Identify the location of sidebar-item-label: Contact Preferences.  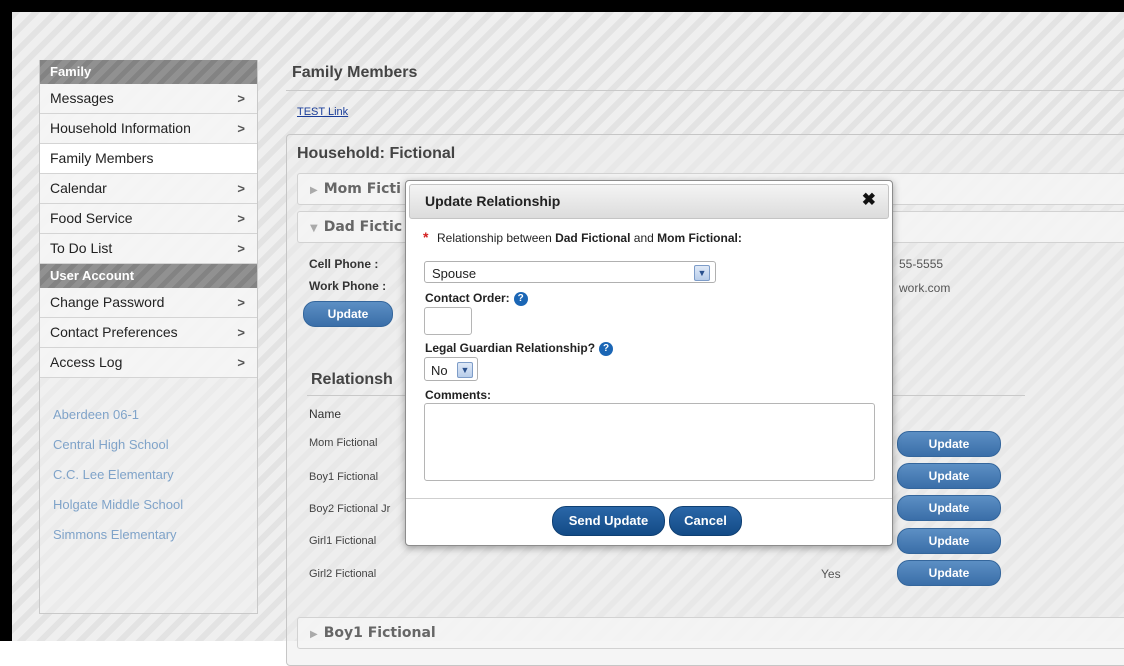
(114, 332).